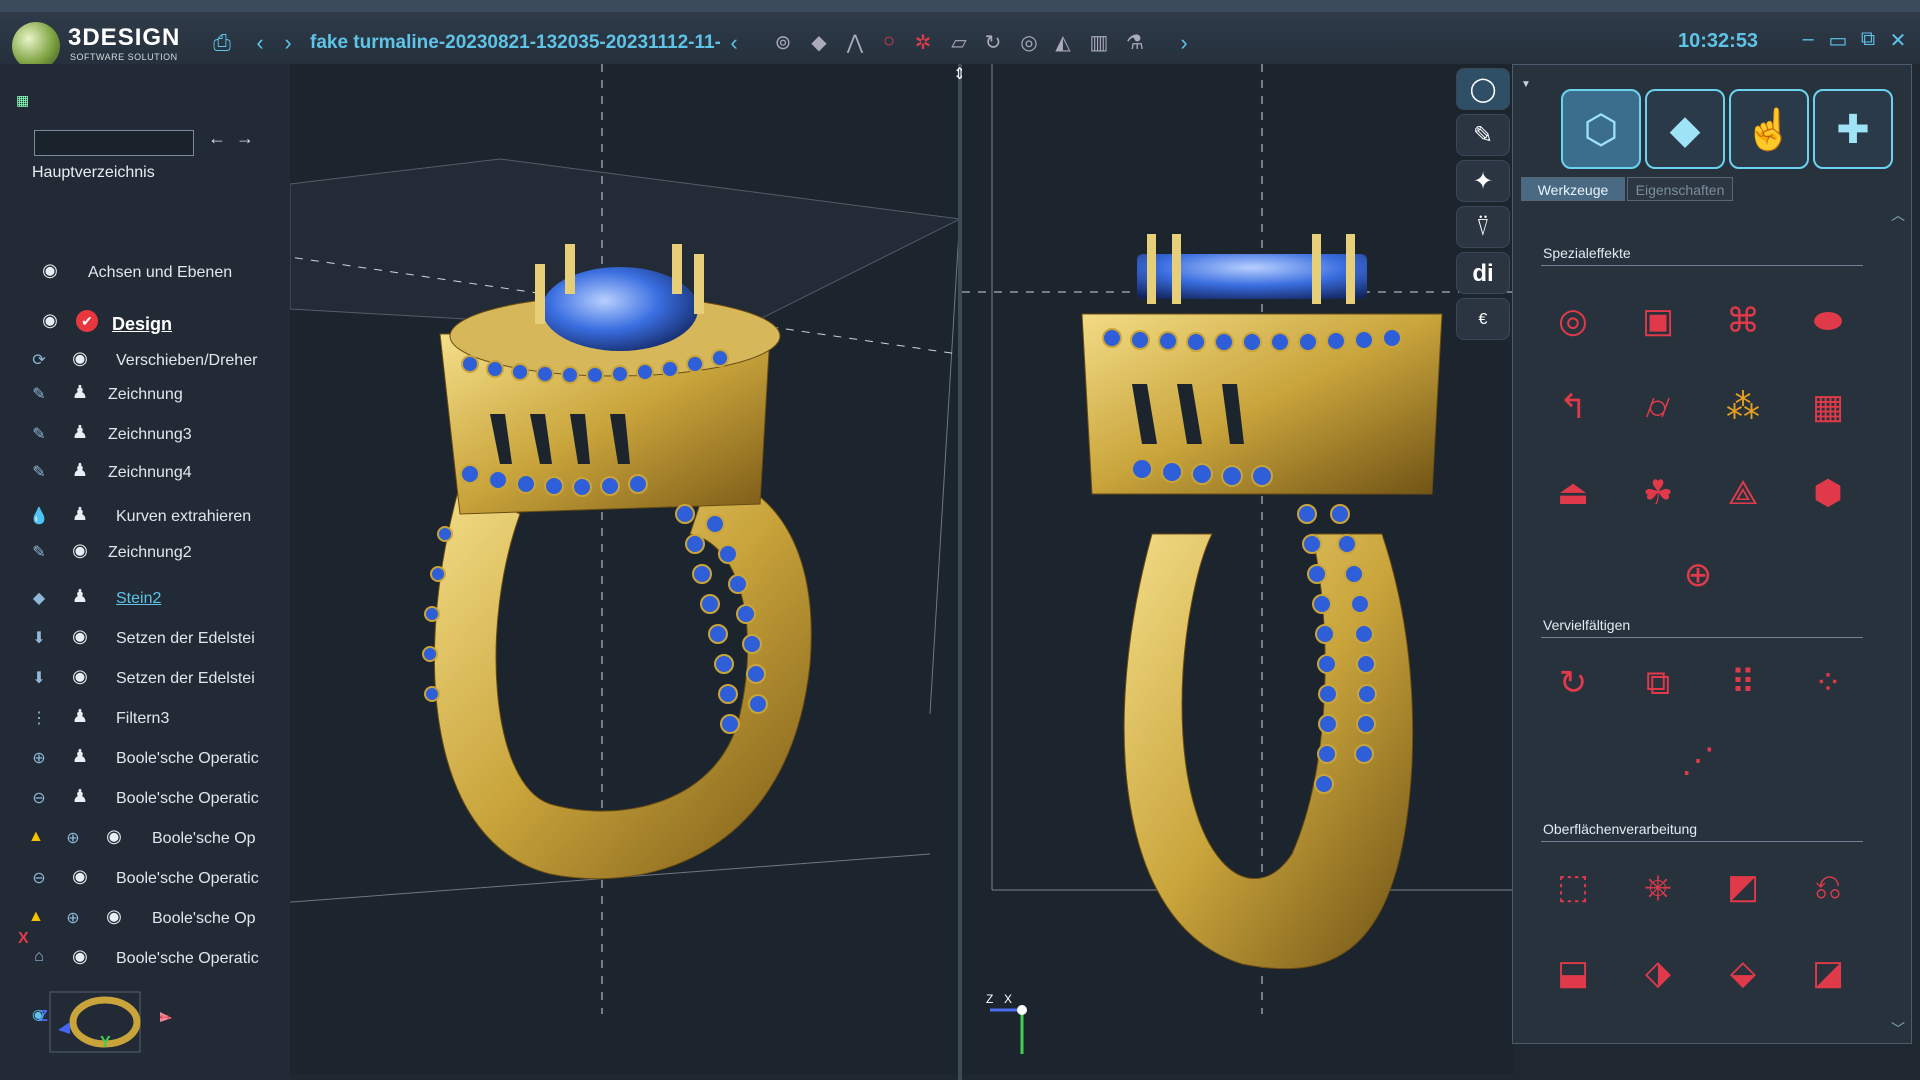 This screenshot has width=1920, height=1080. Describe the element at coordinates (245, 138) in the screenshot. I see `arrow-right-icon: →` at that location.